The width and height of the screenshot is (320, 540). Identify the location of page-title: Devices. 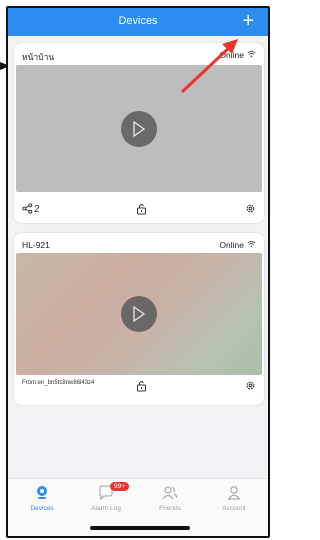
(138, 21).